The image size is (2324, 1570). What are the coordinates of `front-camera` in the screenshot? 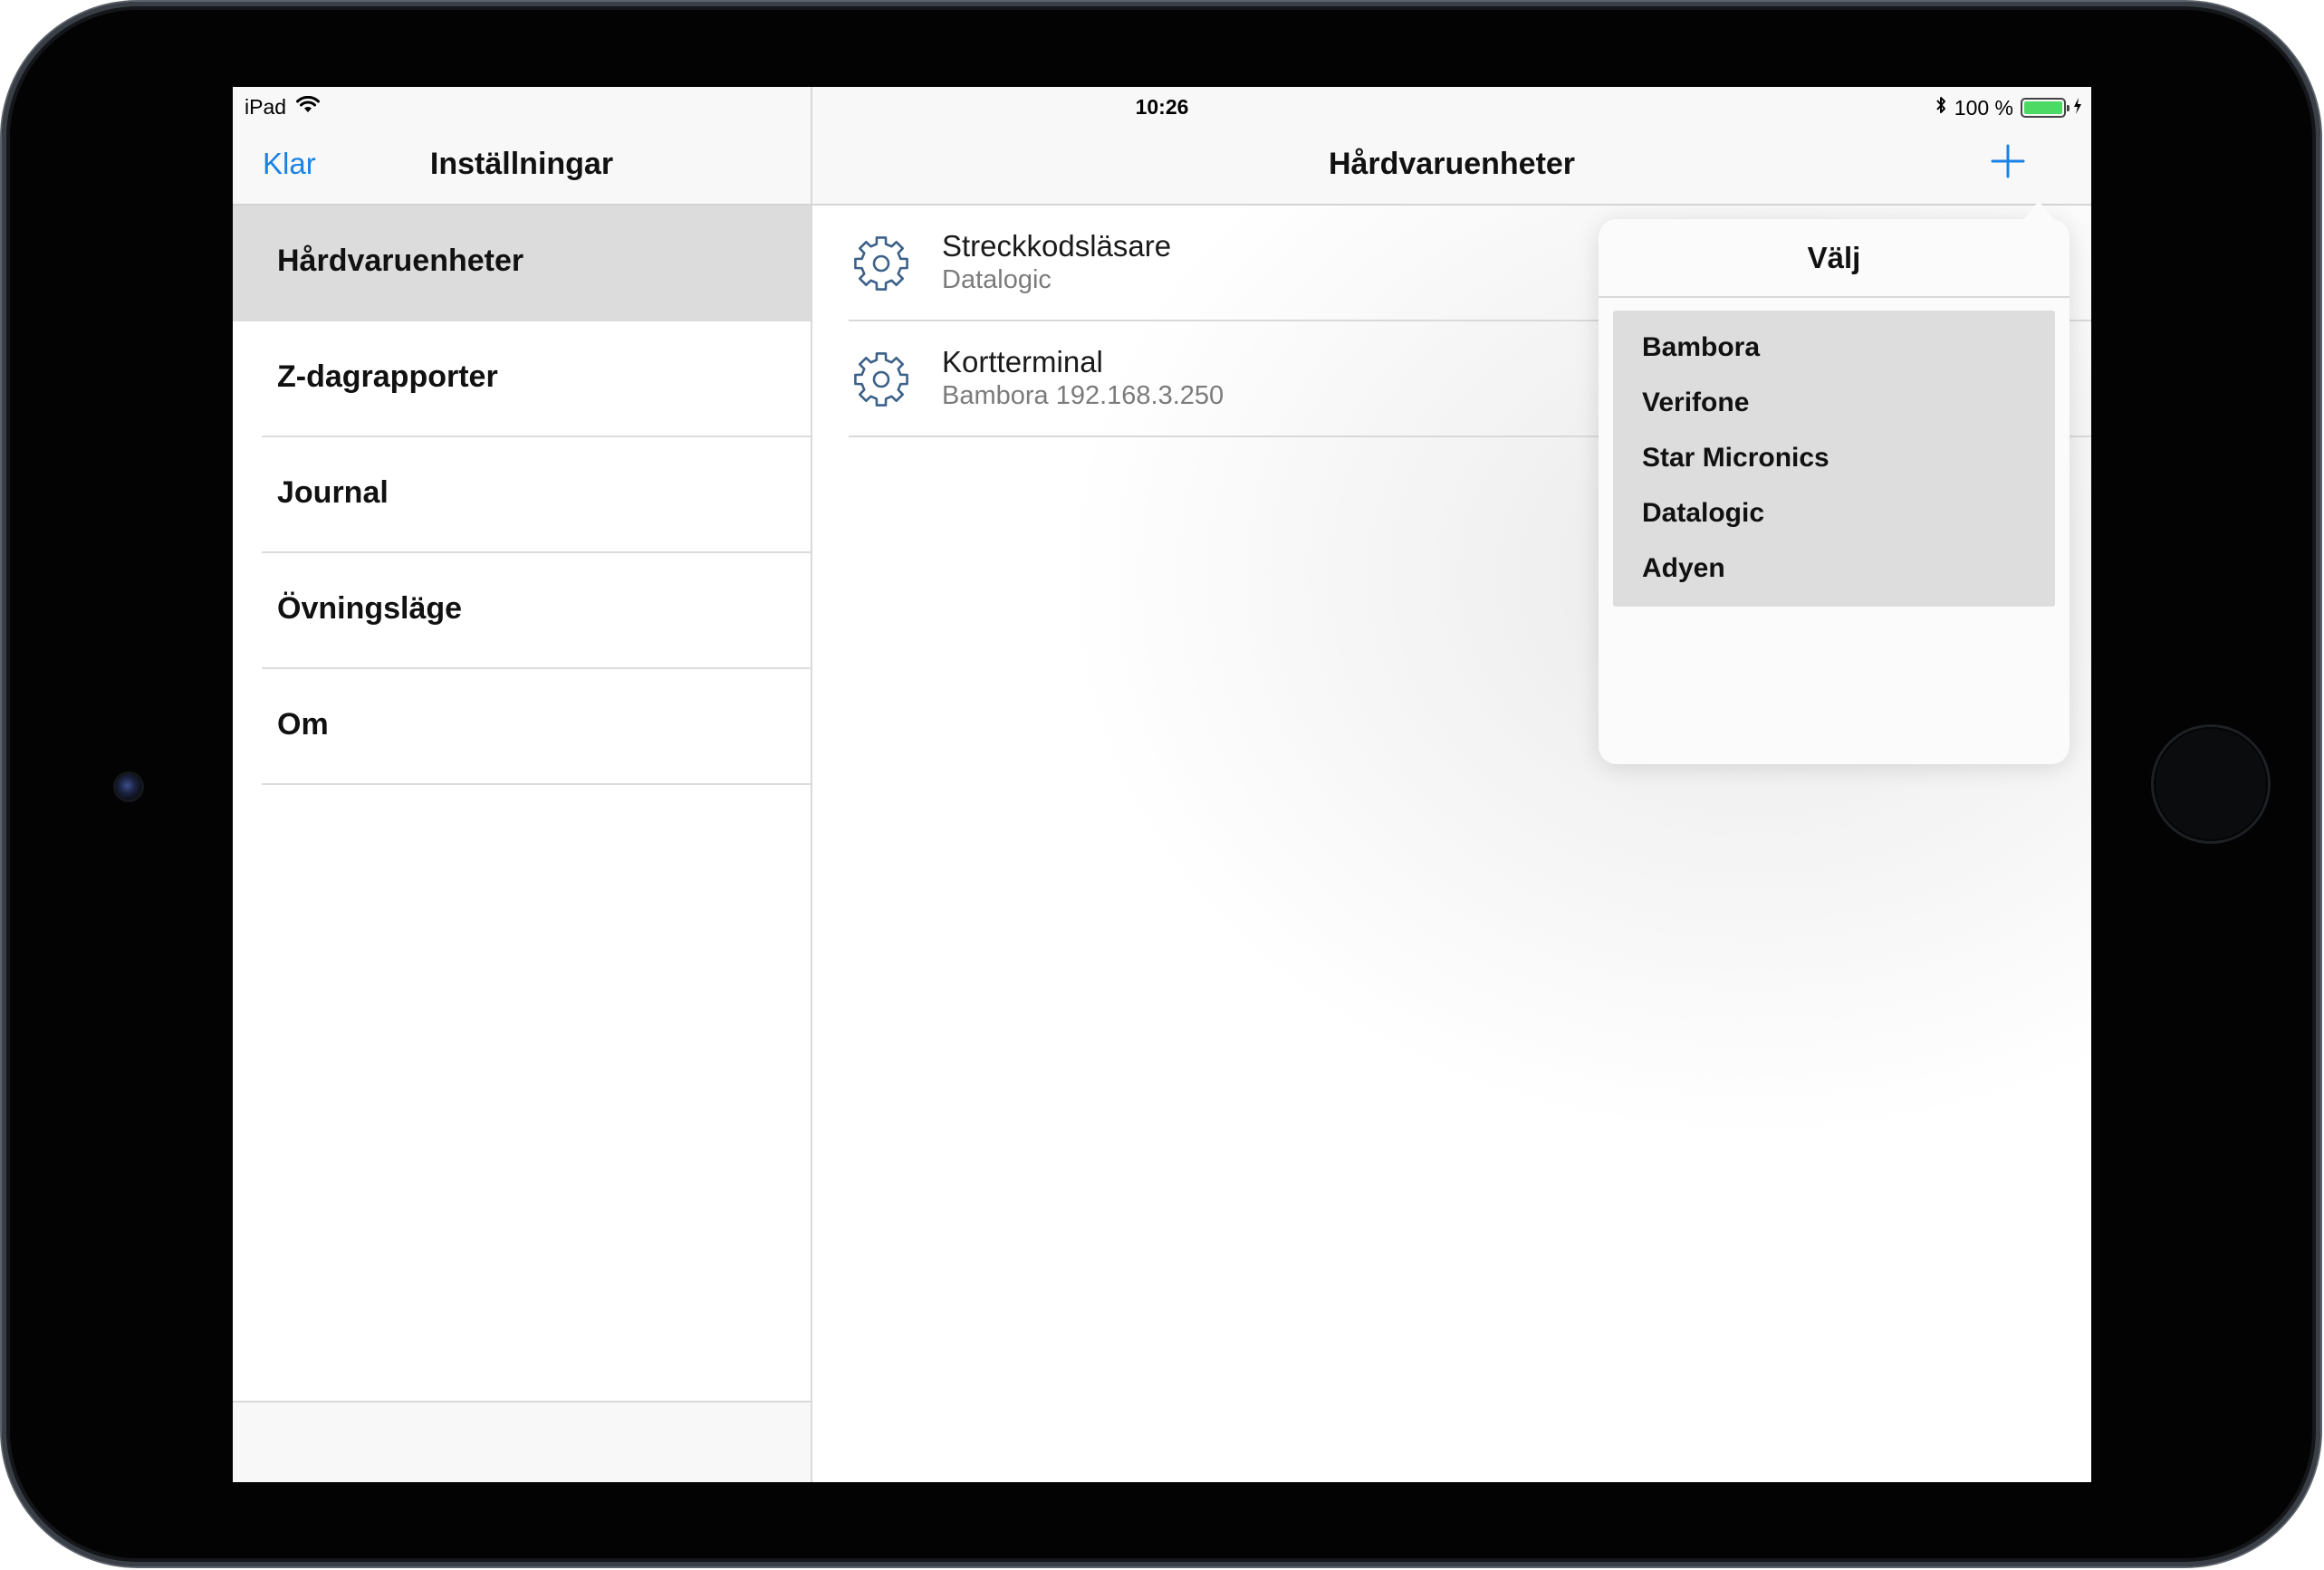 It's located at (128, 786).